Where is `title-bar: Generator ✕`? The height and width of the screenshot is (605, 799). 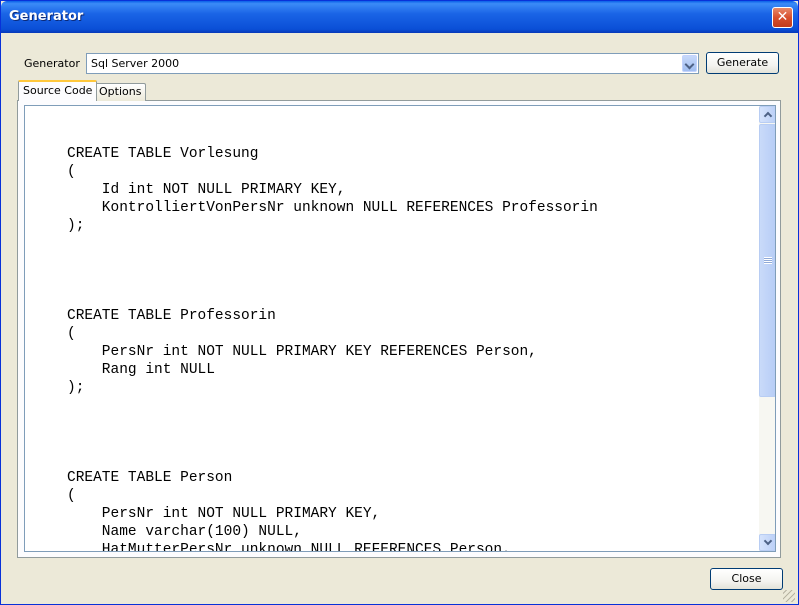 title-bar: Generator ✕ is located at coordinates (399, 17).